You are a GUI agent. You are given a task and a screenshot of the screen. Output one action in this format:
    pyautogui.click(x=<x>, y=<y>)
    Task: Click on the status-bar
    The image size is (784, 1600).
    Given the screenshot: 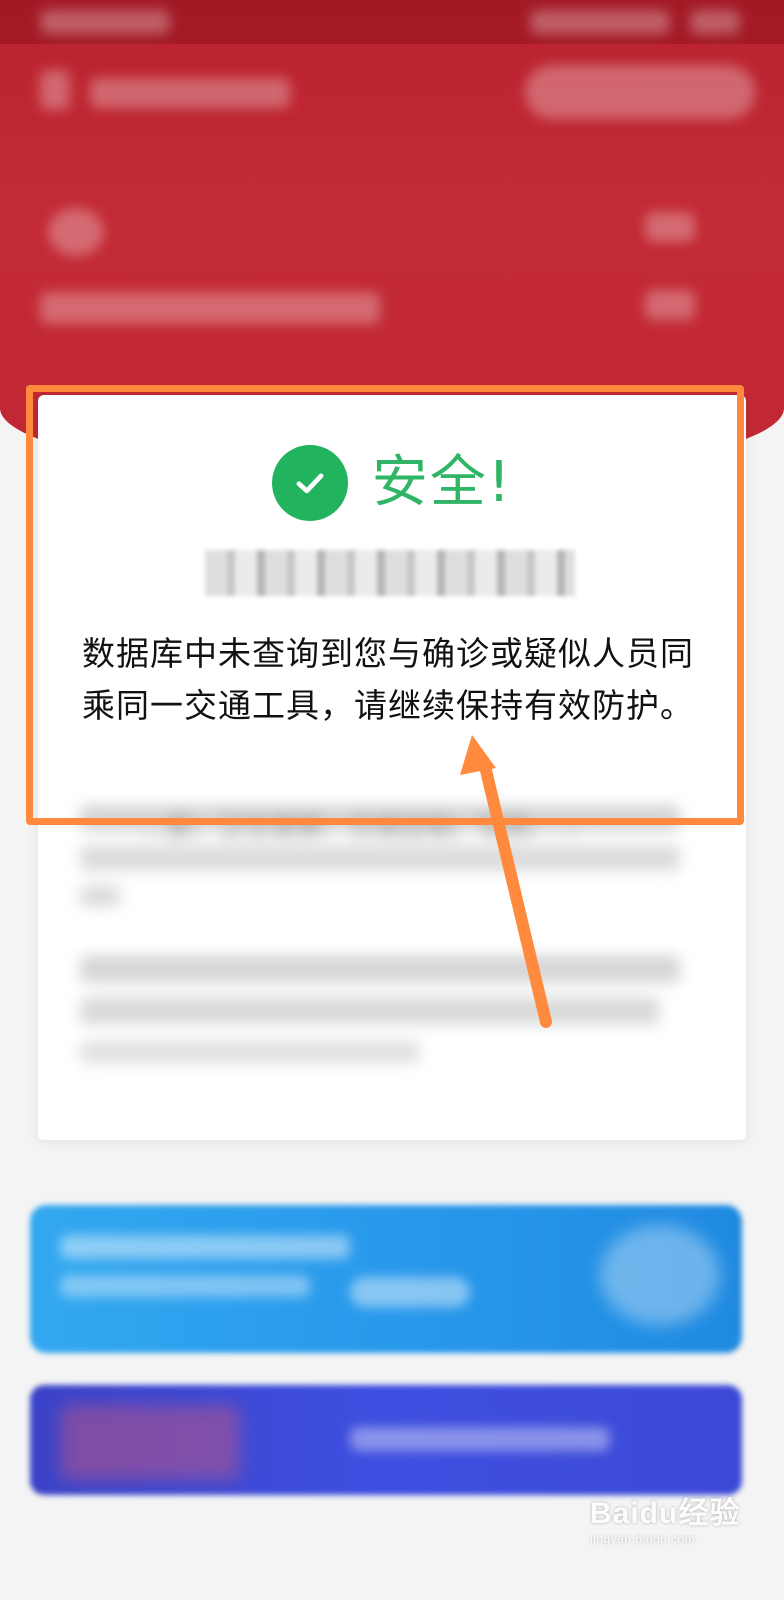 What is the action you would take?
    pyautogui.click(x=392, y=22)
    